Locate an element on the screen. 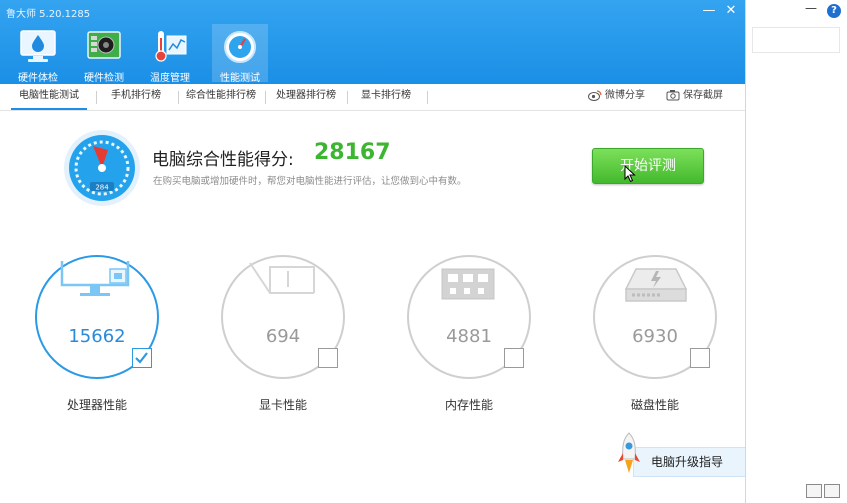 This screenshot has height=503, width=847. mouse-cursor-icon is located at coordinates (630, 174).